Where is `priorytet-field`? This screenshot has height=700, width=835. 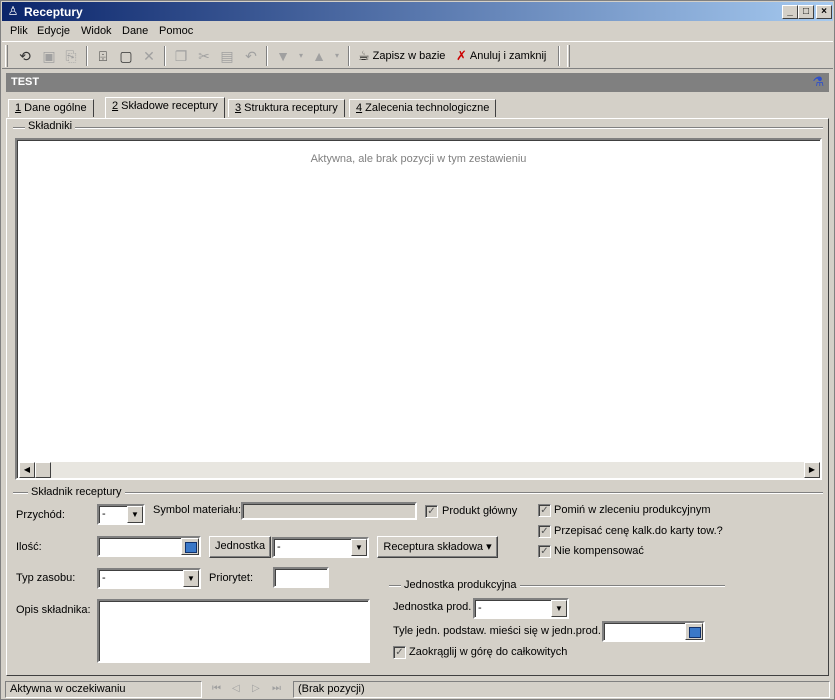 priorytet-field is located at coordinates (301, 577).